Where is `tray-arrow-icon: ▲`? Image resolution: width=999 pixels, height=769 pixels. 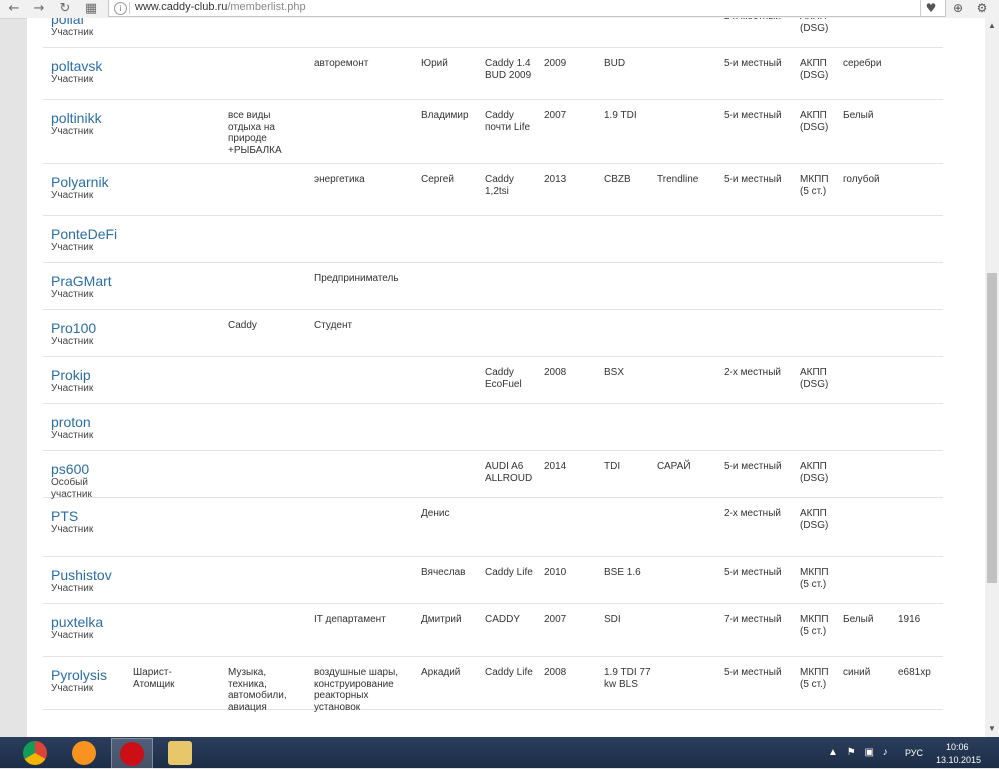
tray-arrow-icon: ▲ is located at coordinates (833, 752).